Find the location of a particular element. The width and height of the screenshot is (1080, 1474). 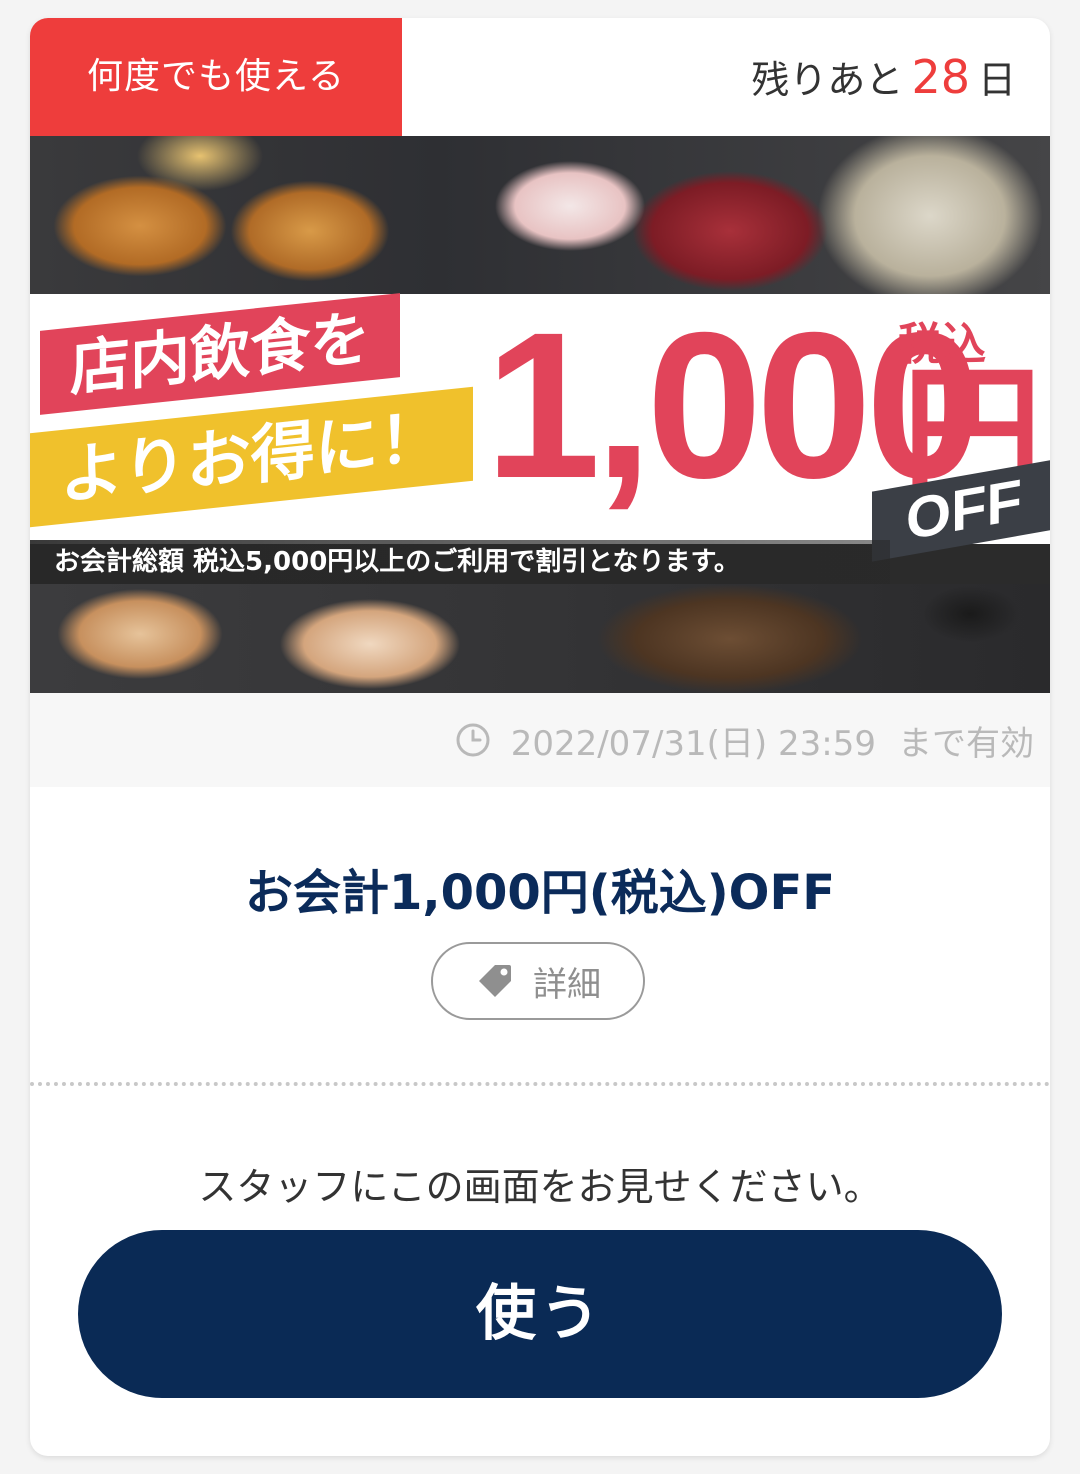

details-button: 詳細 is located at coordinates (538, 981).